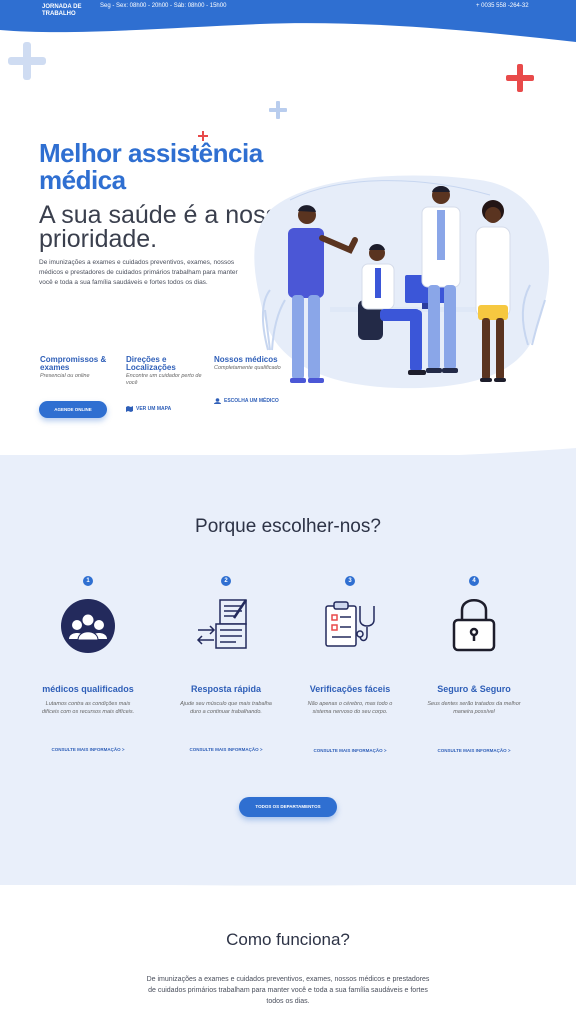  I want to click on step-number: 3, so click(350, 581).